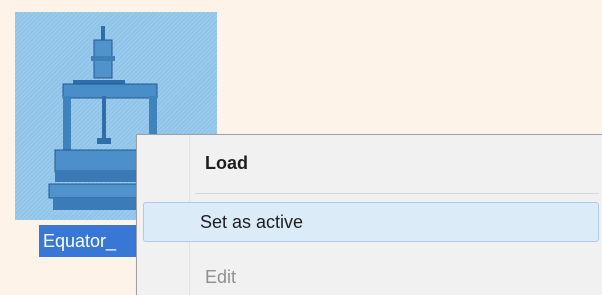 Image resolution: width=602 pixels, height=295 pixels. Describe the element at coordinates (371, 222) in the screenshot. I see `menu-item-set-as-active: Set as active` at that location.